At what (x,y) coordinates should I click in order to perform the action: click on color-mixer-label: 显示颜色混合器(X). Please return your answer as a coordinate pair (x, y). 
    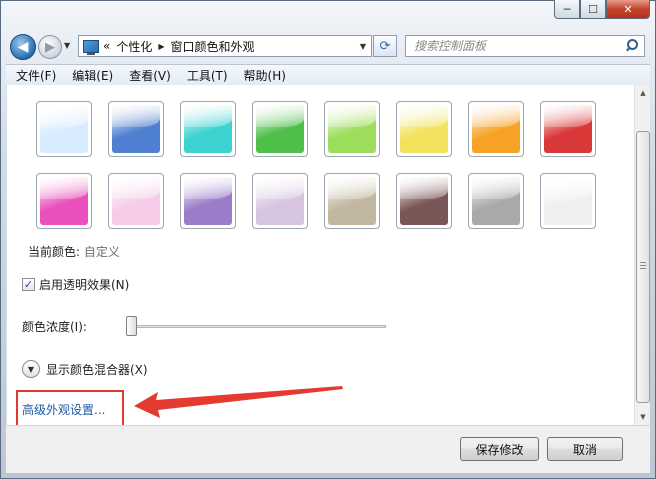
    Looking at the image, I should click on (97, 369).